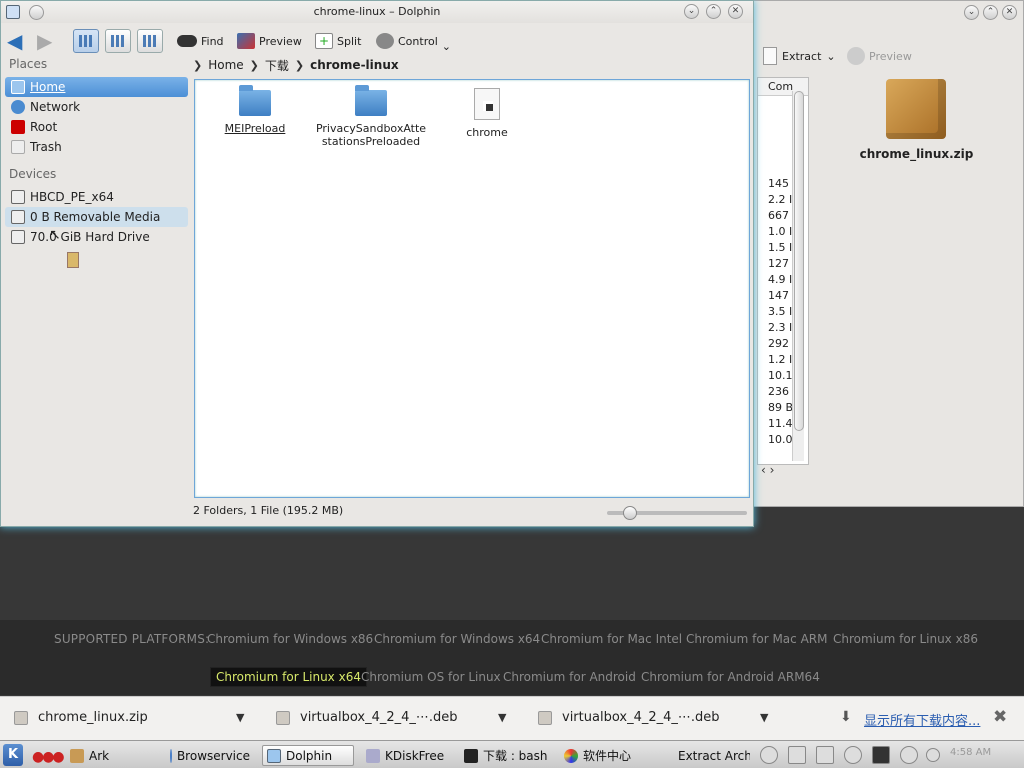 This screenshot has height=768, width=1024. I want to click on platform-link: Chromium for Windows x86, so click(290, 639).